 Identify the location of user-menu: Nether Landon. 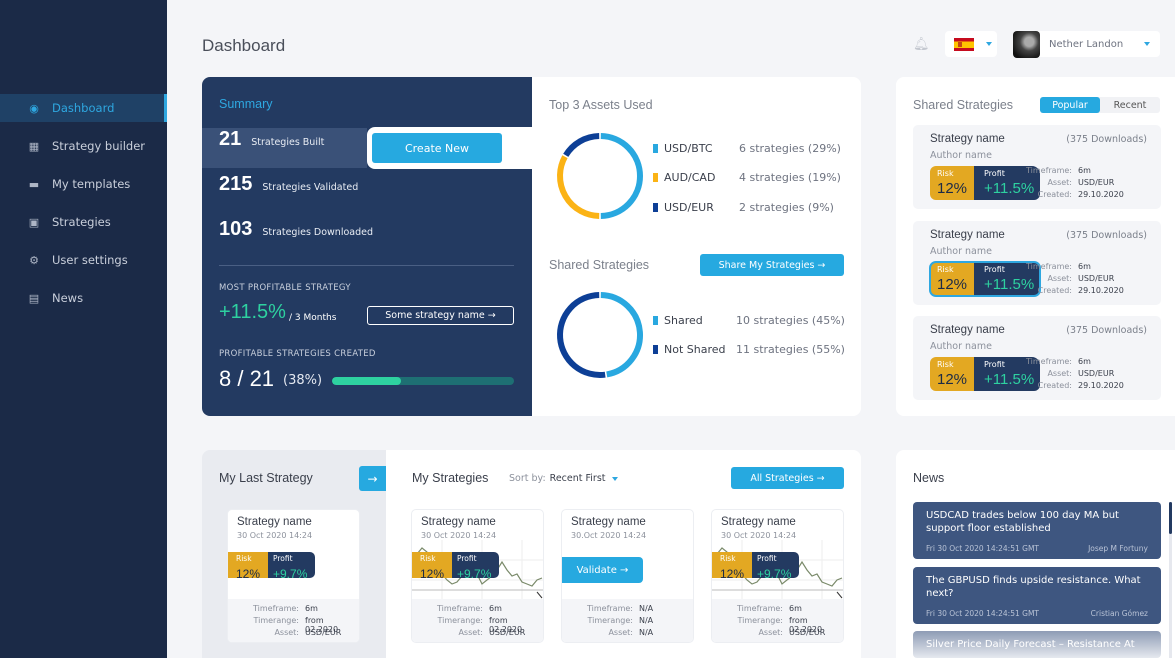
(1086, 44).